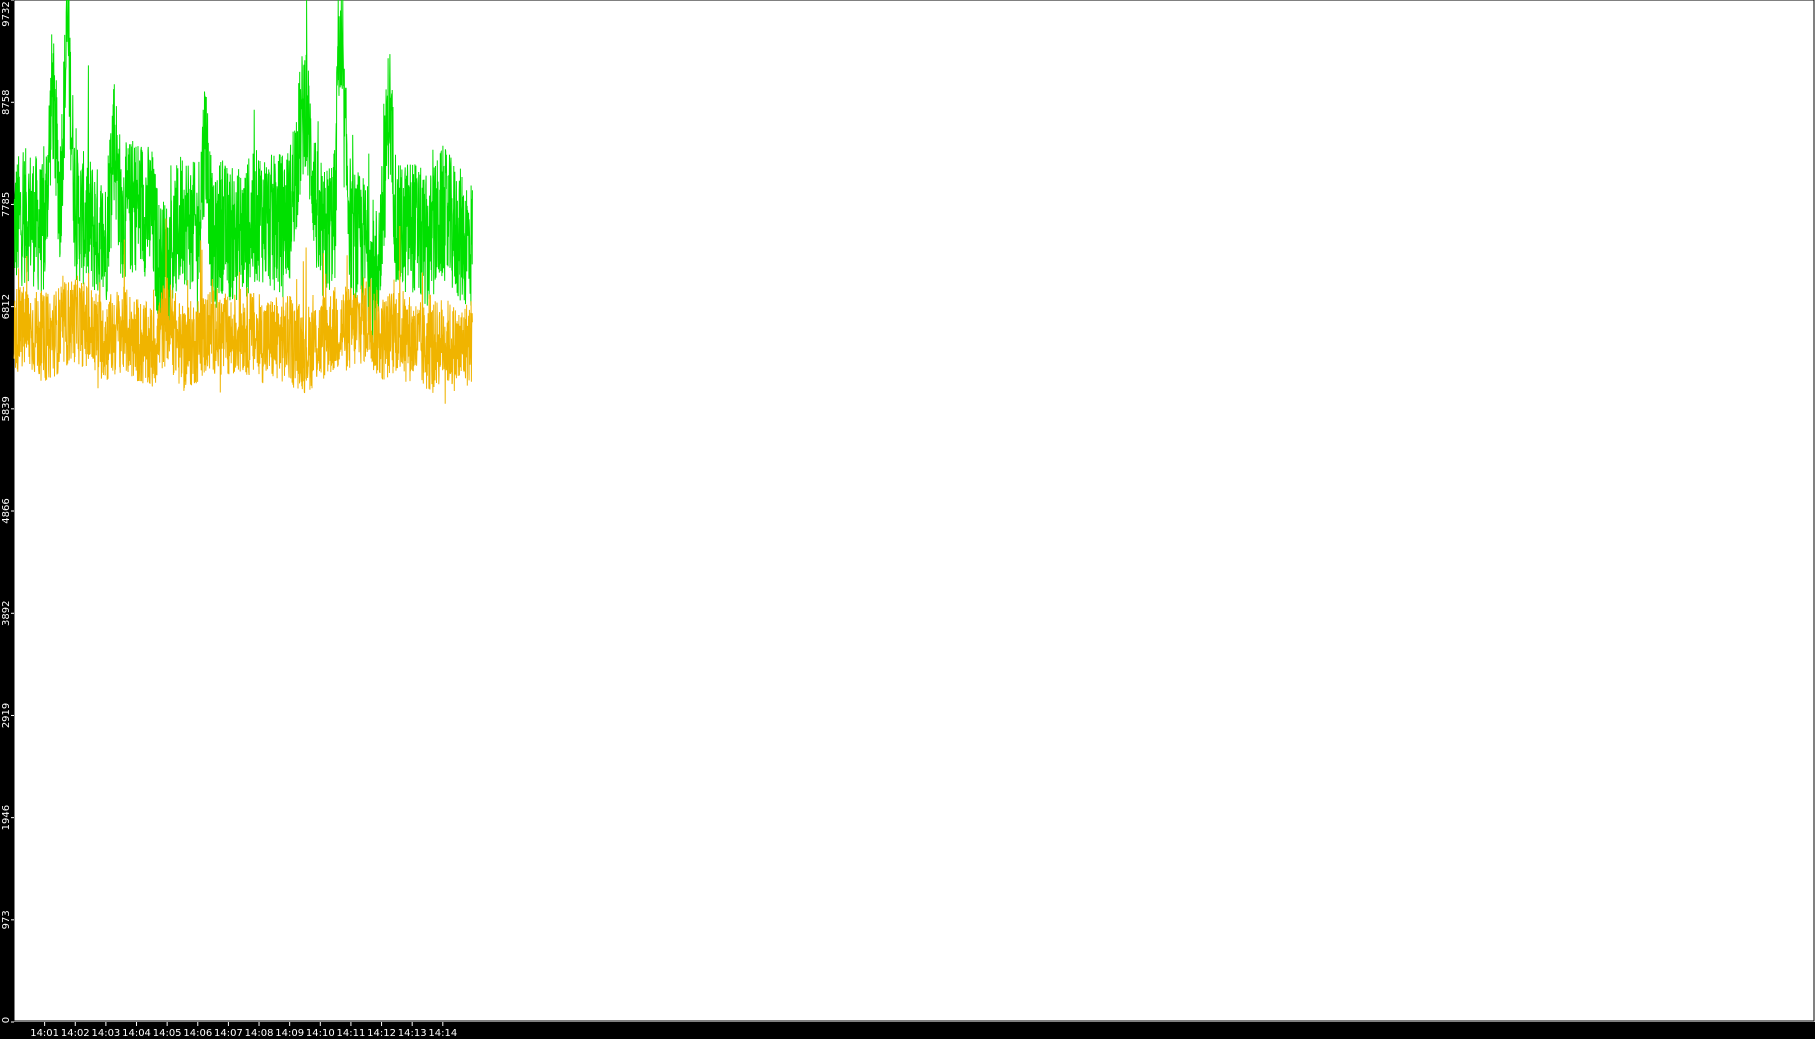 This screenshot has width=1815, height=1039. I want to click on x-tick-label: 14:13, so click(412, 1033).